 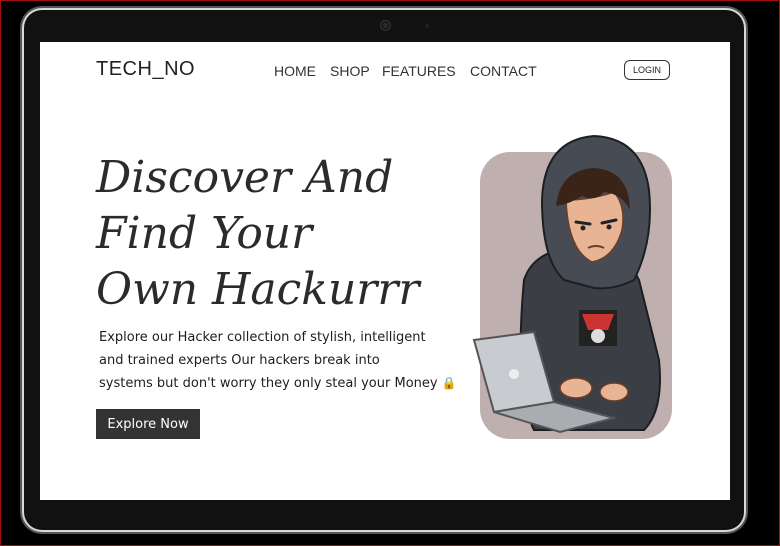 I want to click on explore-now-button: Explore Now, so click(x=148, y=424).